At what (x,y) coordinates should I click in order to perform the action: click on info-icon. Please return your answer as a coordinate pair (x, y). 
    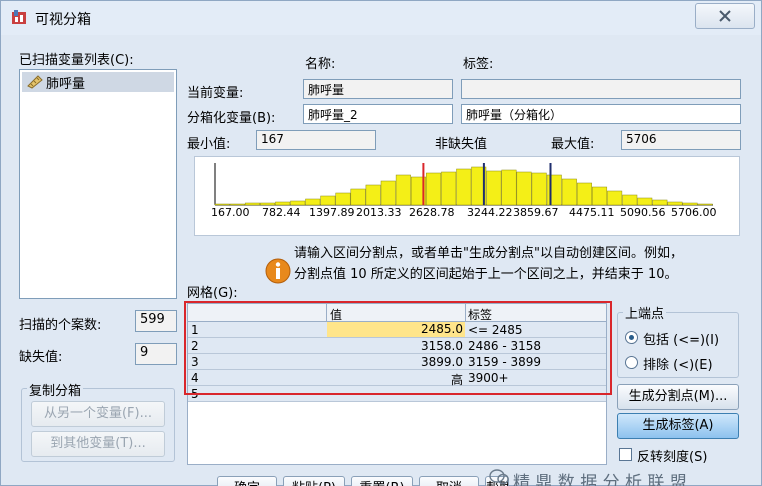
    Looking at the image, I should click on (278, 271).